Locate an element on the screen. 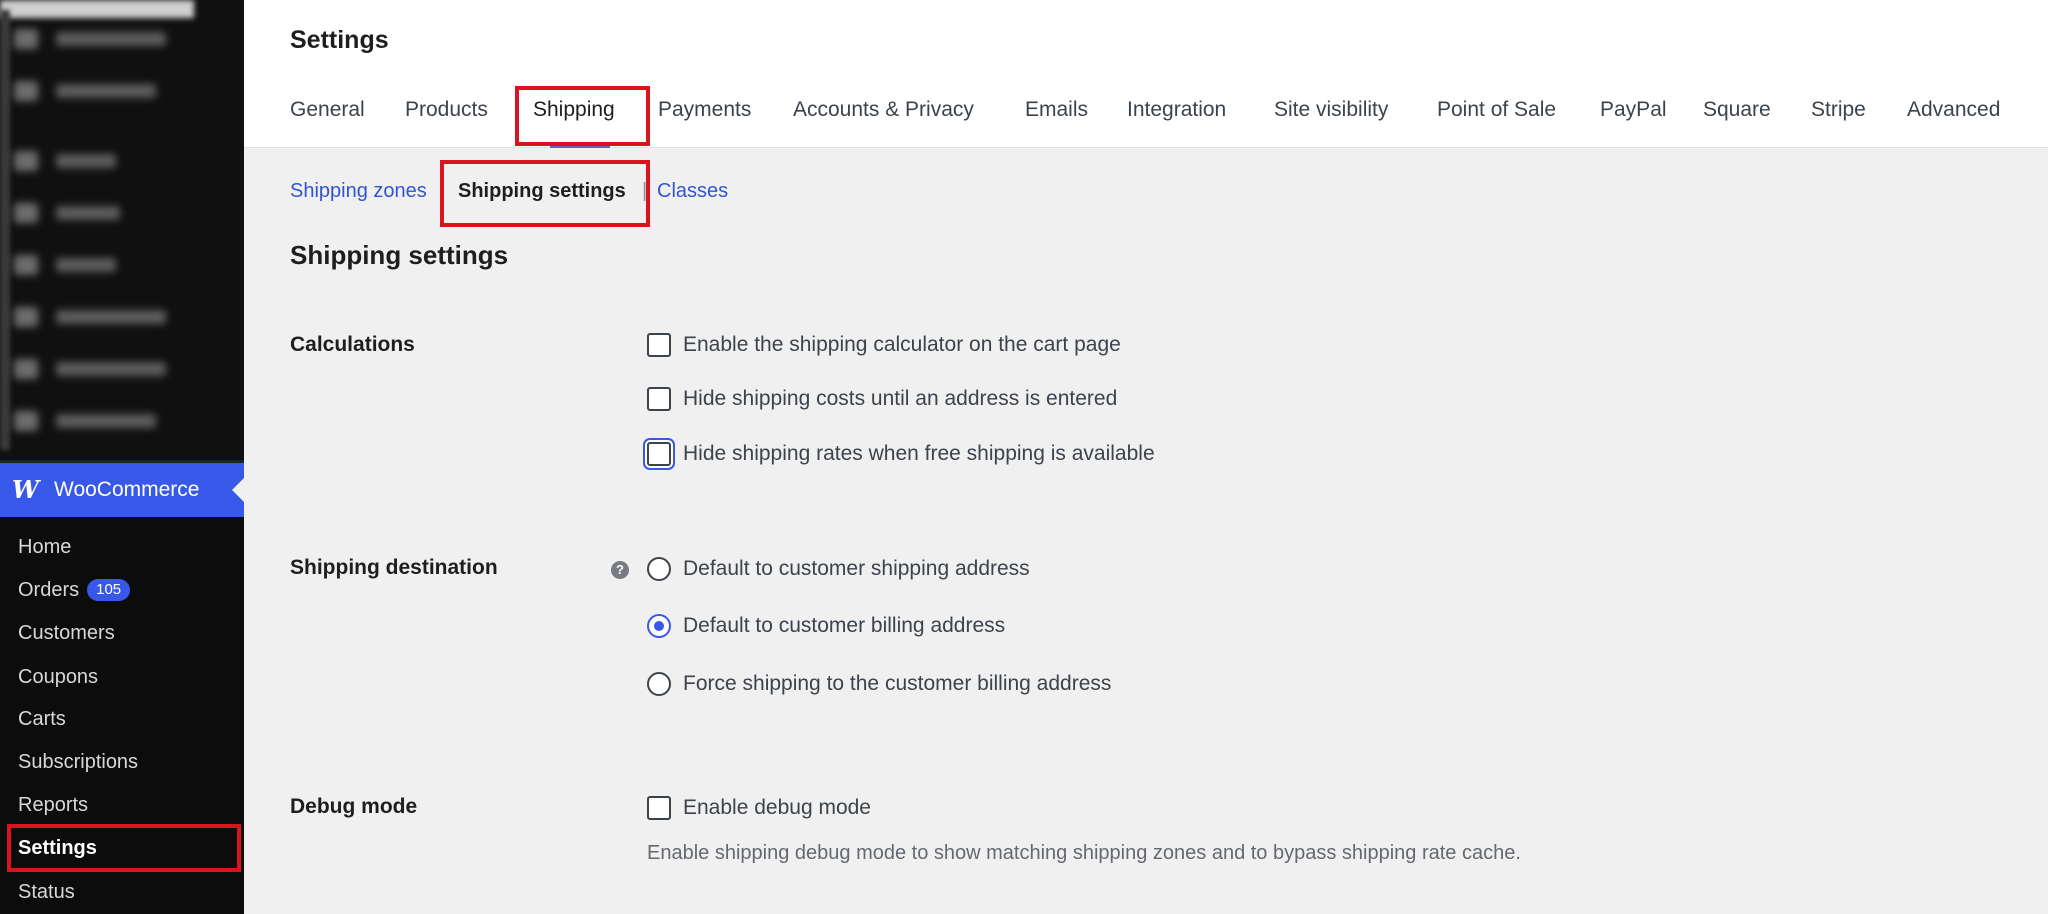 This screenshot has height=914, width=2048. orders-count-badge: 105 is located at coordinates (109, 590).